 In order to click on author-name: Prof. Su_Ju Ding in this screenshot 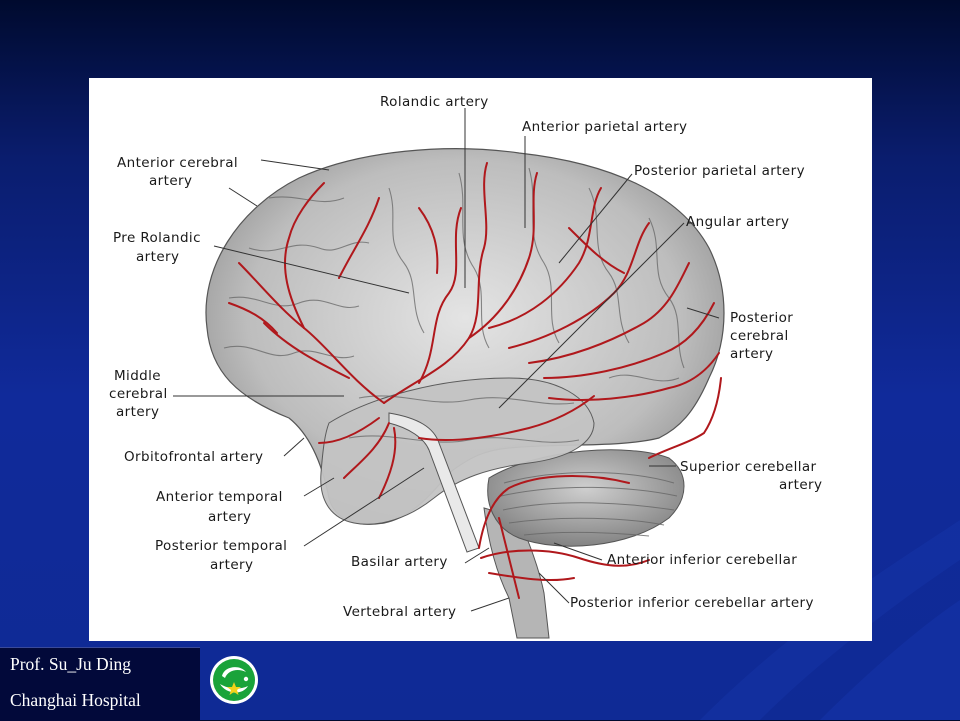, I will do `click(71, 664)`.